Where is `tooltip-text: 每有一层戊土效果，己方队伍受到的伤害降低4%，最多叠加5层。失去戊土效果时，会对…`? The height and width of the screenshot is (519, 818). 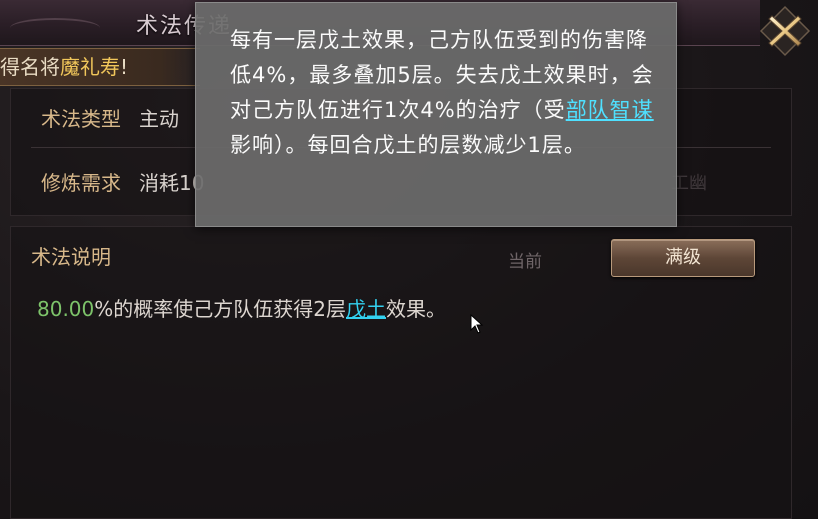 tooltip-text: 每有一层戊土效果，己方队伍受到的伤害降低4%，最多叠加5层。失去戊土效果时，会对… is located at coordinates (443, 93).